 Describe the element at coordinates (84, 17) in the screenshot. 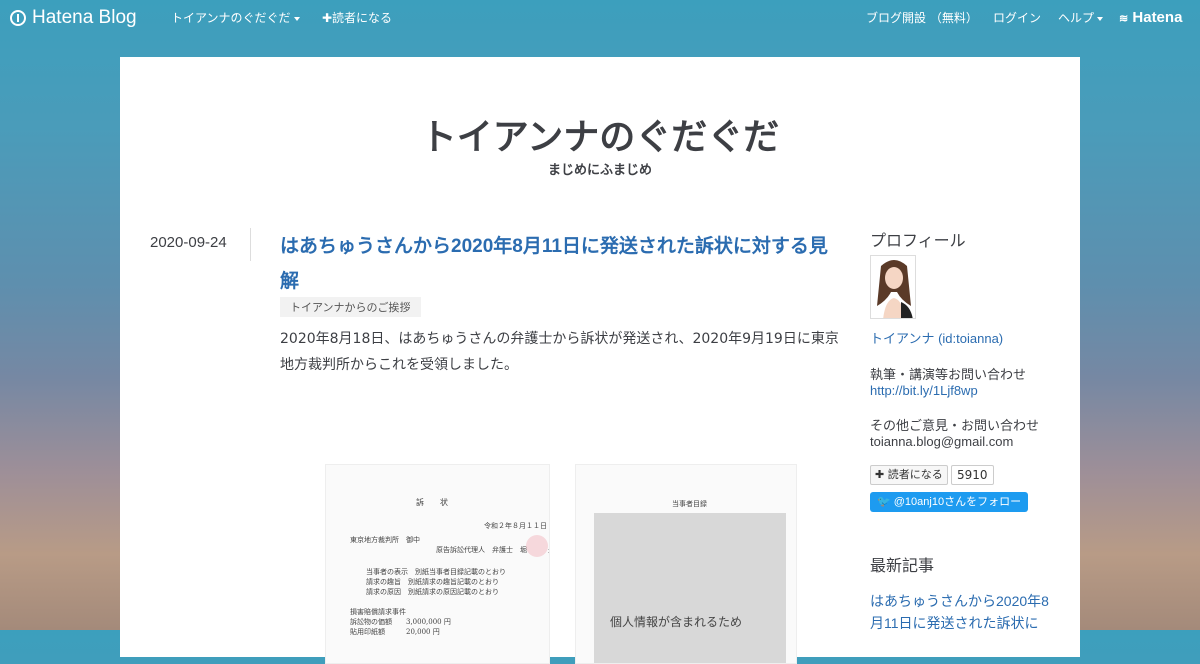

I see `logo-text: Hatena Blog` at that location.